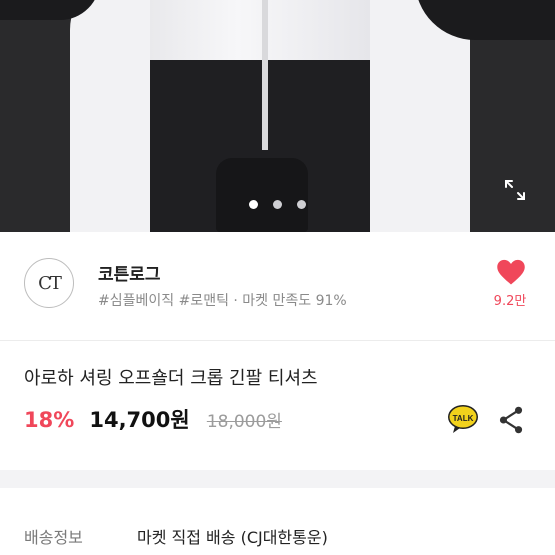  Describe the element at coordinates (265, 75) in the screenshot. I see `lanyard-strap` at that location.